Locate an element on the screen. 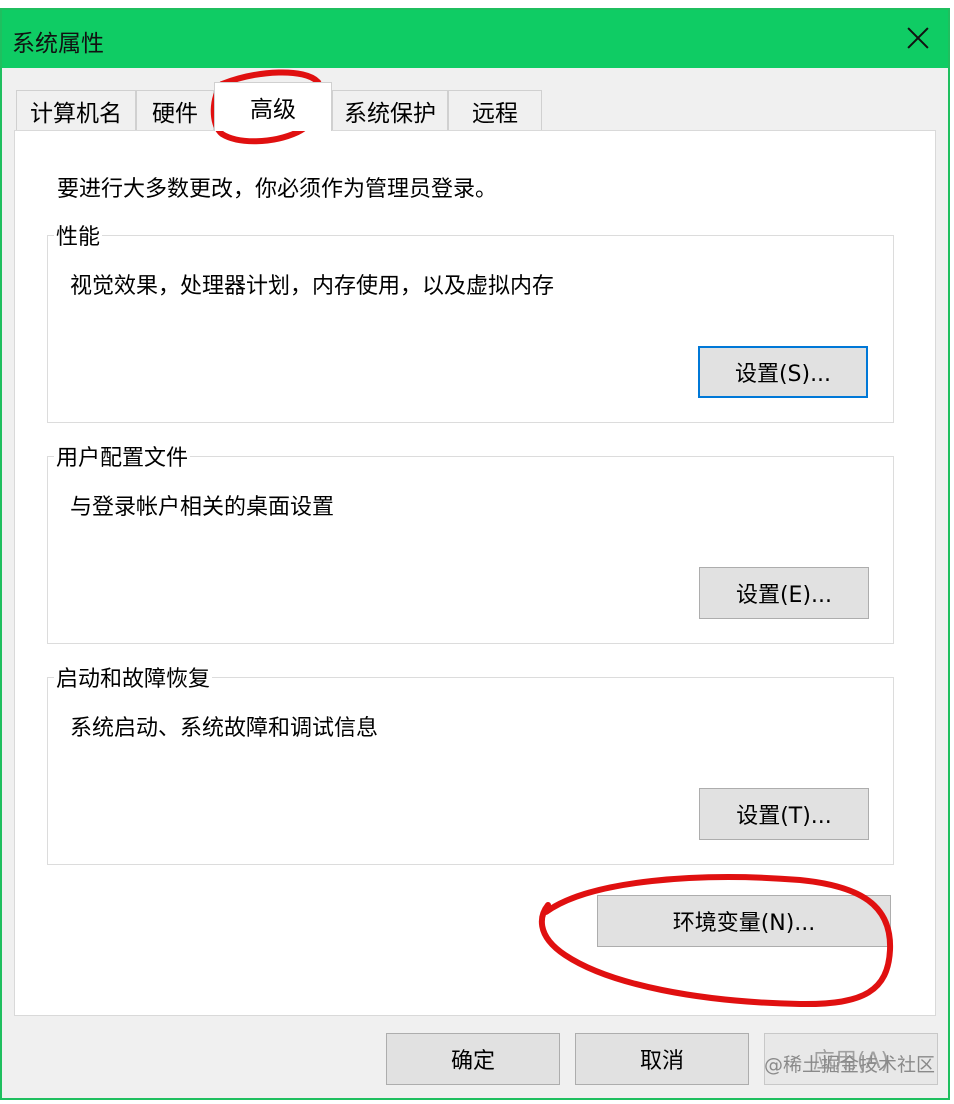 The width and height of the screenshot is (954, 1104). ok-button: 确定 is located at coordinates (473, 1059).